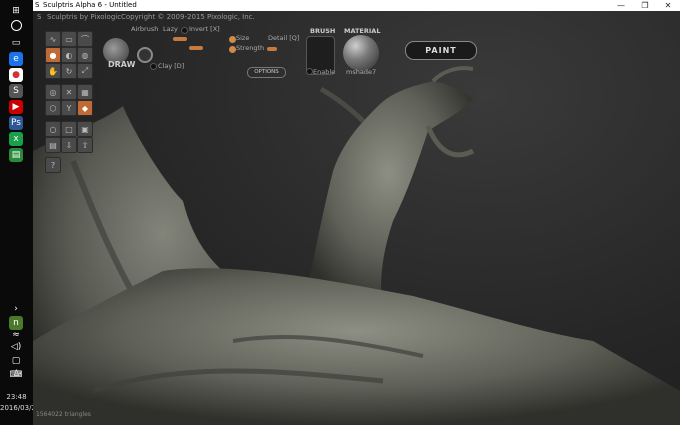 The width and height of the screenshot is (680, 425). What do you see at coordinates (16, 75) in the screenshot?
I see `chrome-icon: ●` at bounding box center [16, 75].